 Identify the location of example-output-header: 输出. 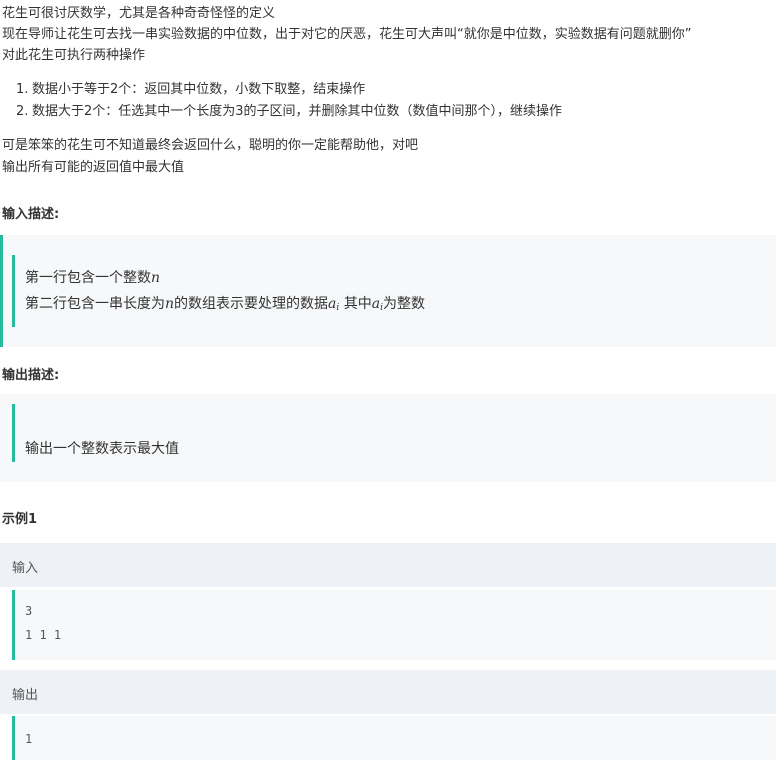
(388, 692).